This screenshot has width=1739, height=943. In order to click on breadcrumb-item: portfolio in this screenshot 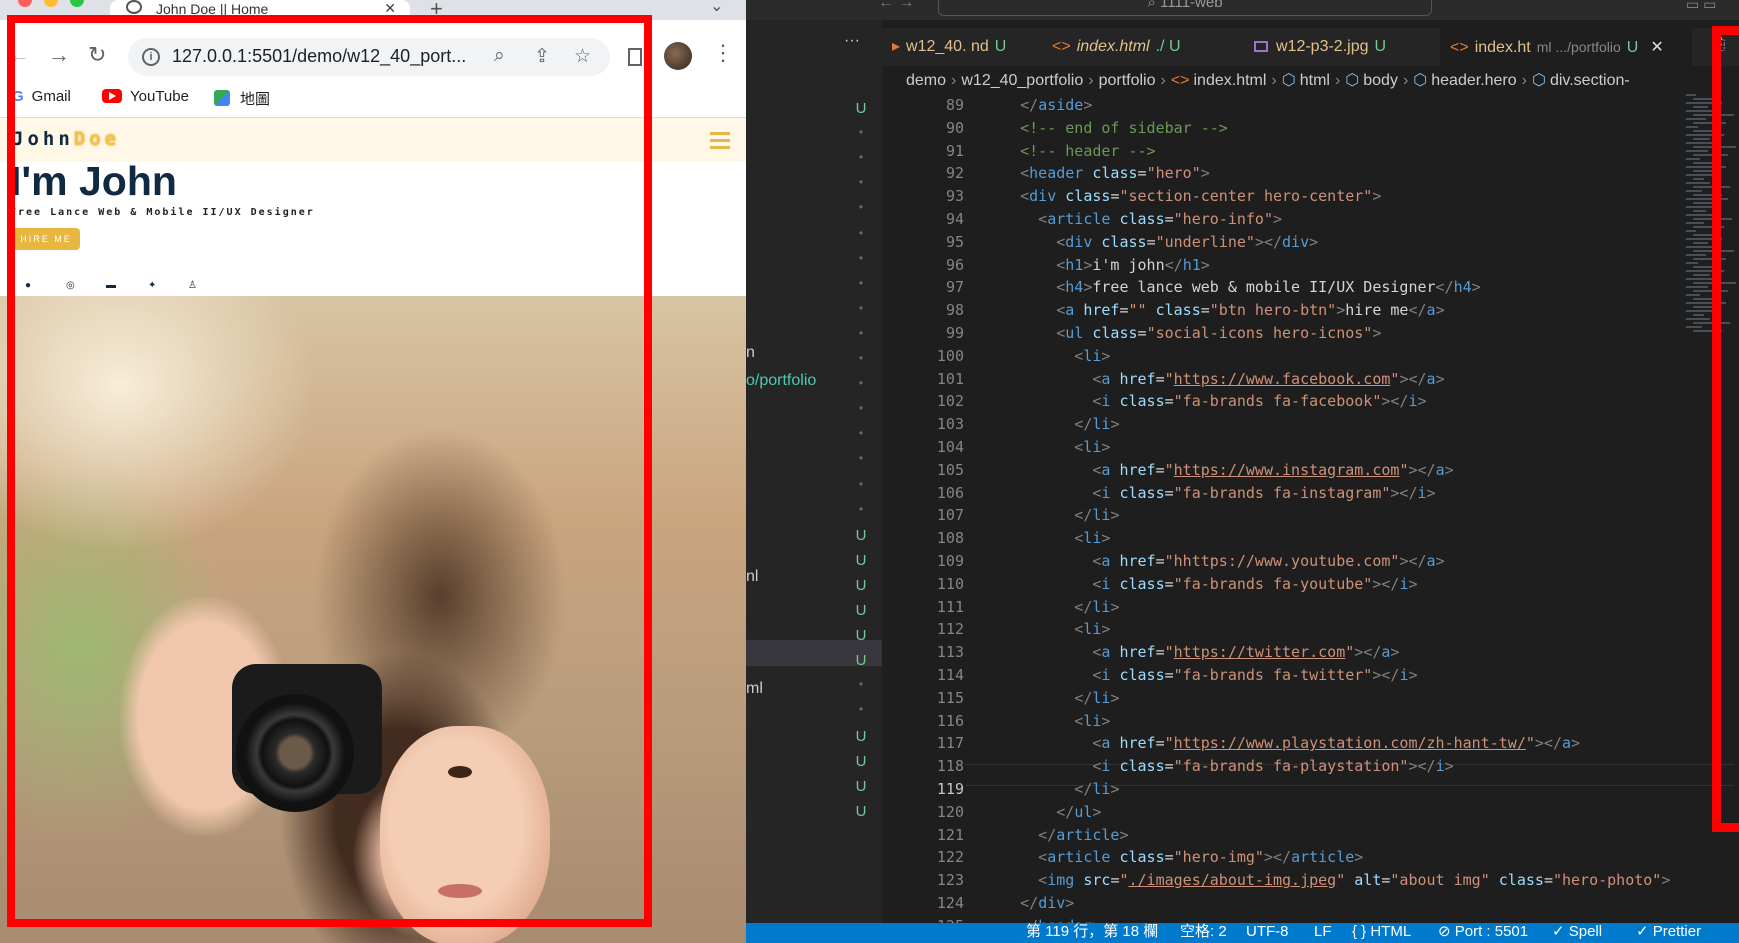, I will do `click(1127, 80)`.